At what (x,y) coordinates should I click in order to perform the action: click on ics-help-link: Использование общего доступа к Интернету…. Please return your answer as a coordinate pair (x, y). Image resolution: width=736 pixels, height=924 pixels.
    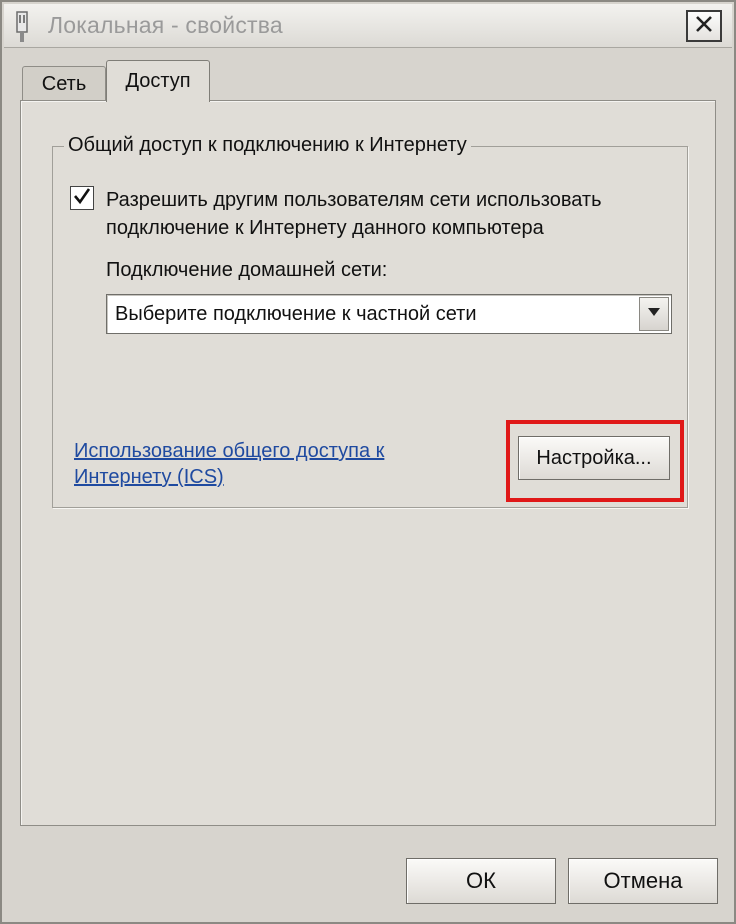
    Looking at the image, I should click on (264, 464).